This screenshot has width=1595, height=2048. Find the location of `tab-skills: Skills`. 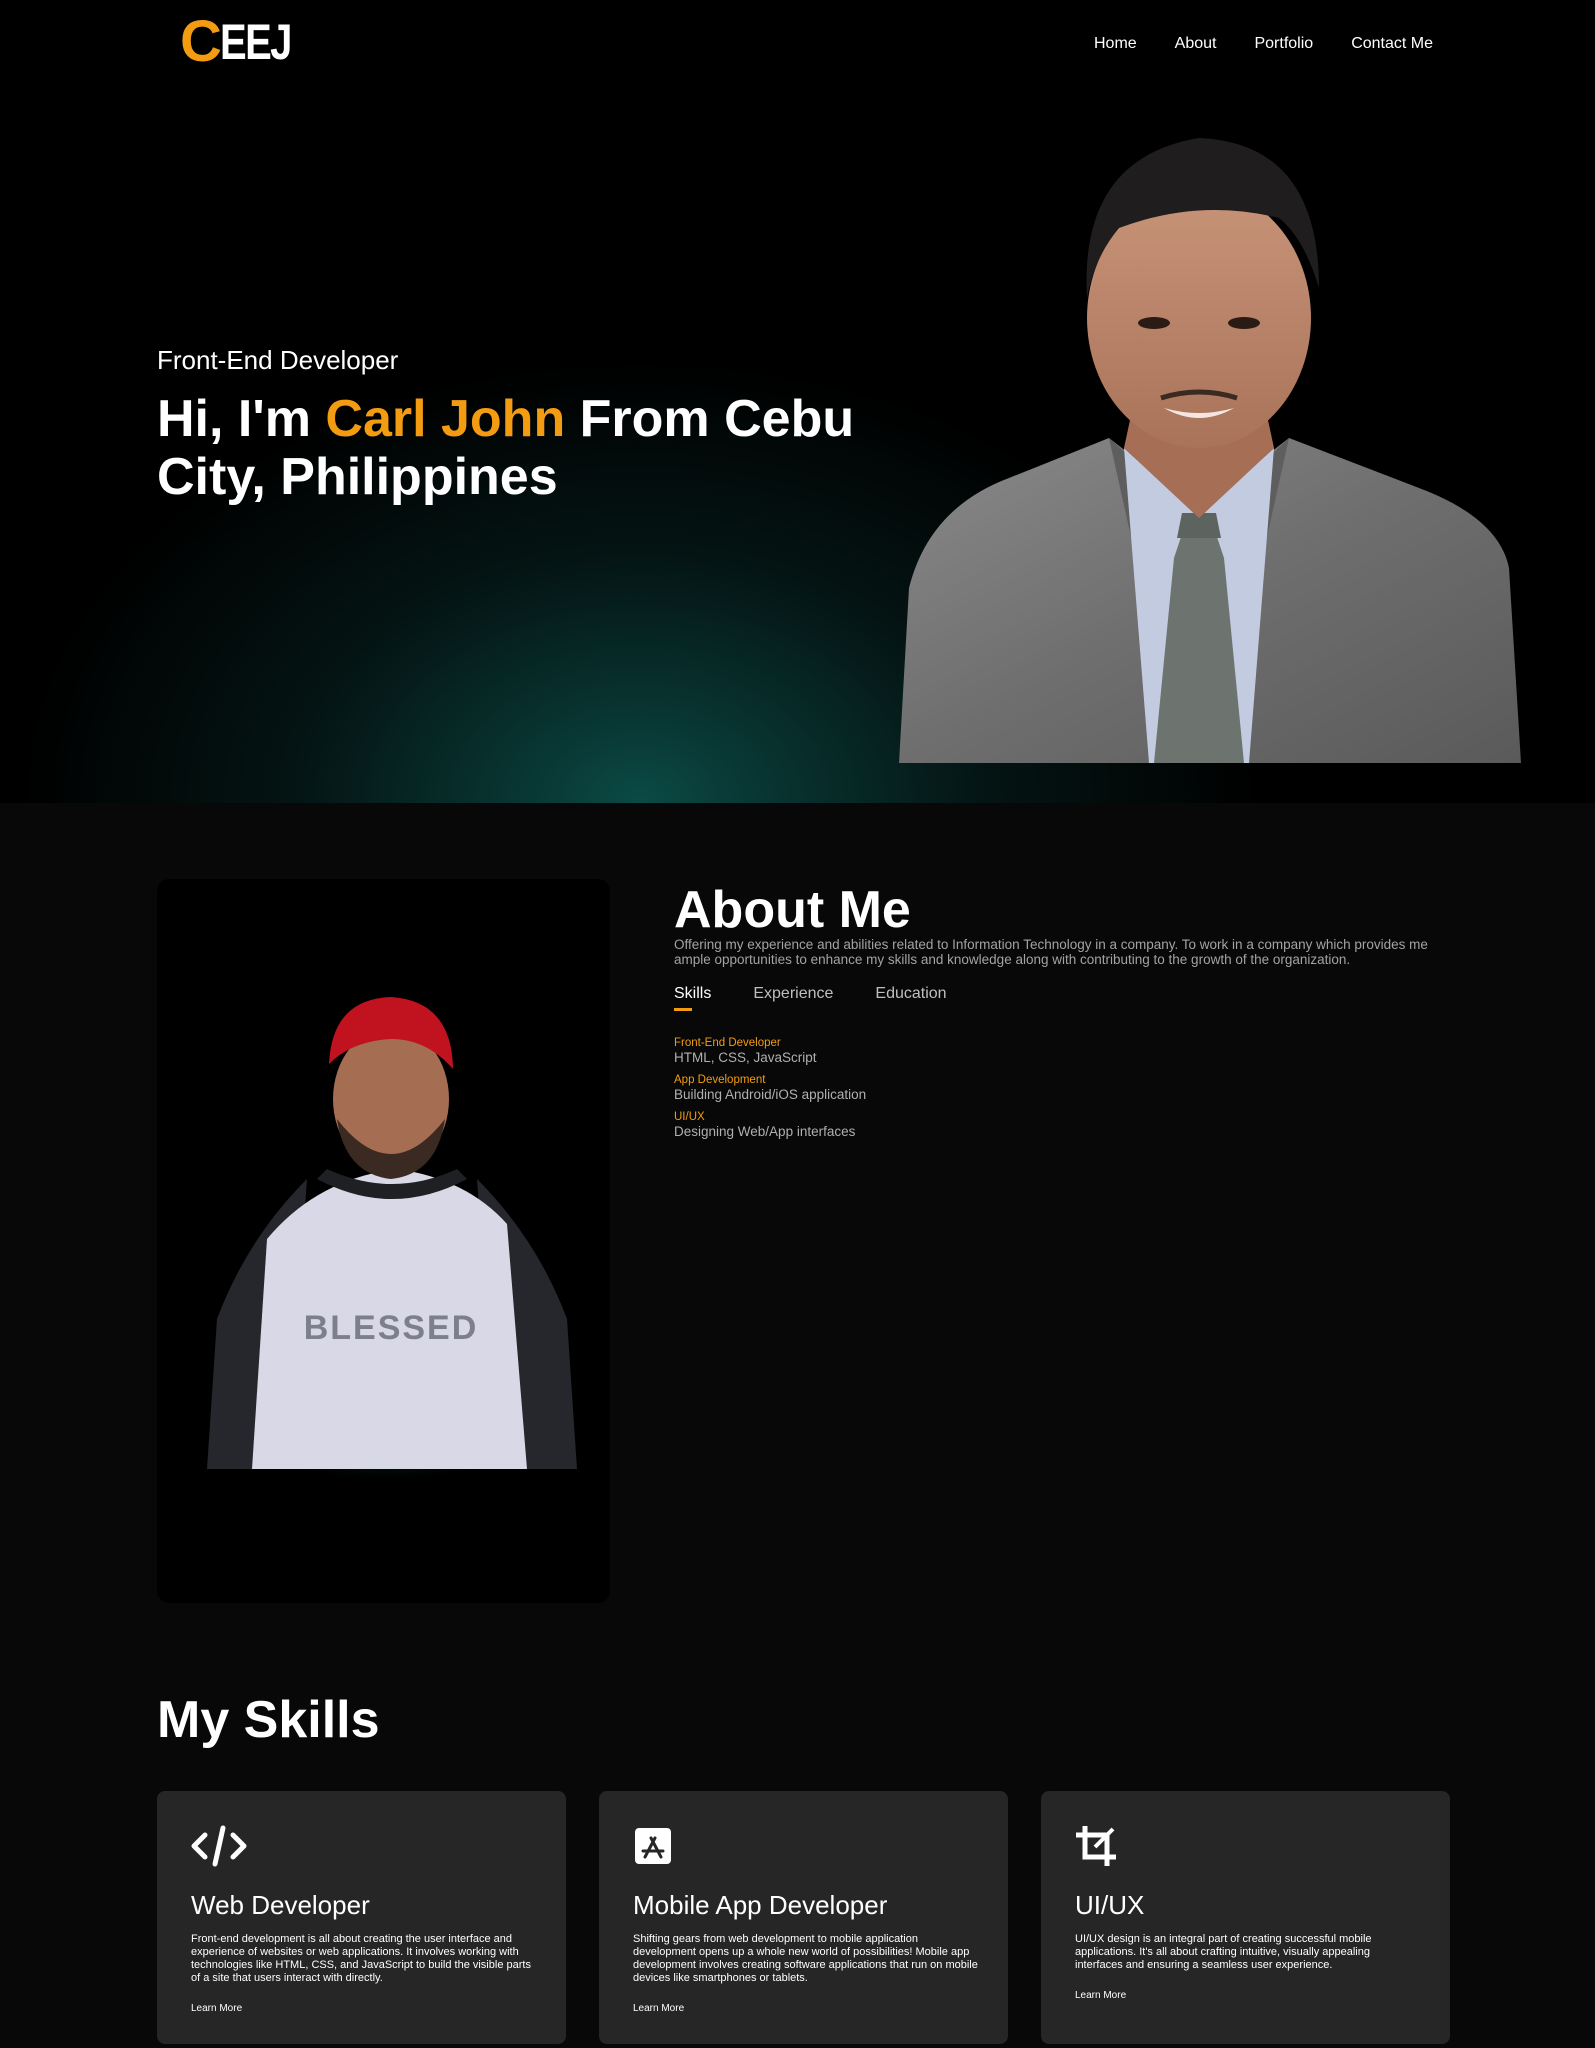

tab-skills: Skills is located at coordinates (692, 998).